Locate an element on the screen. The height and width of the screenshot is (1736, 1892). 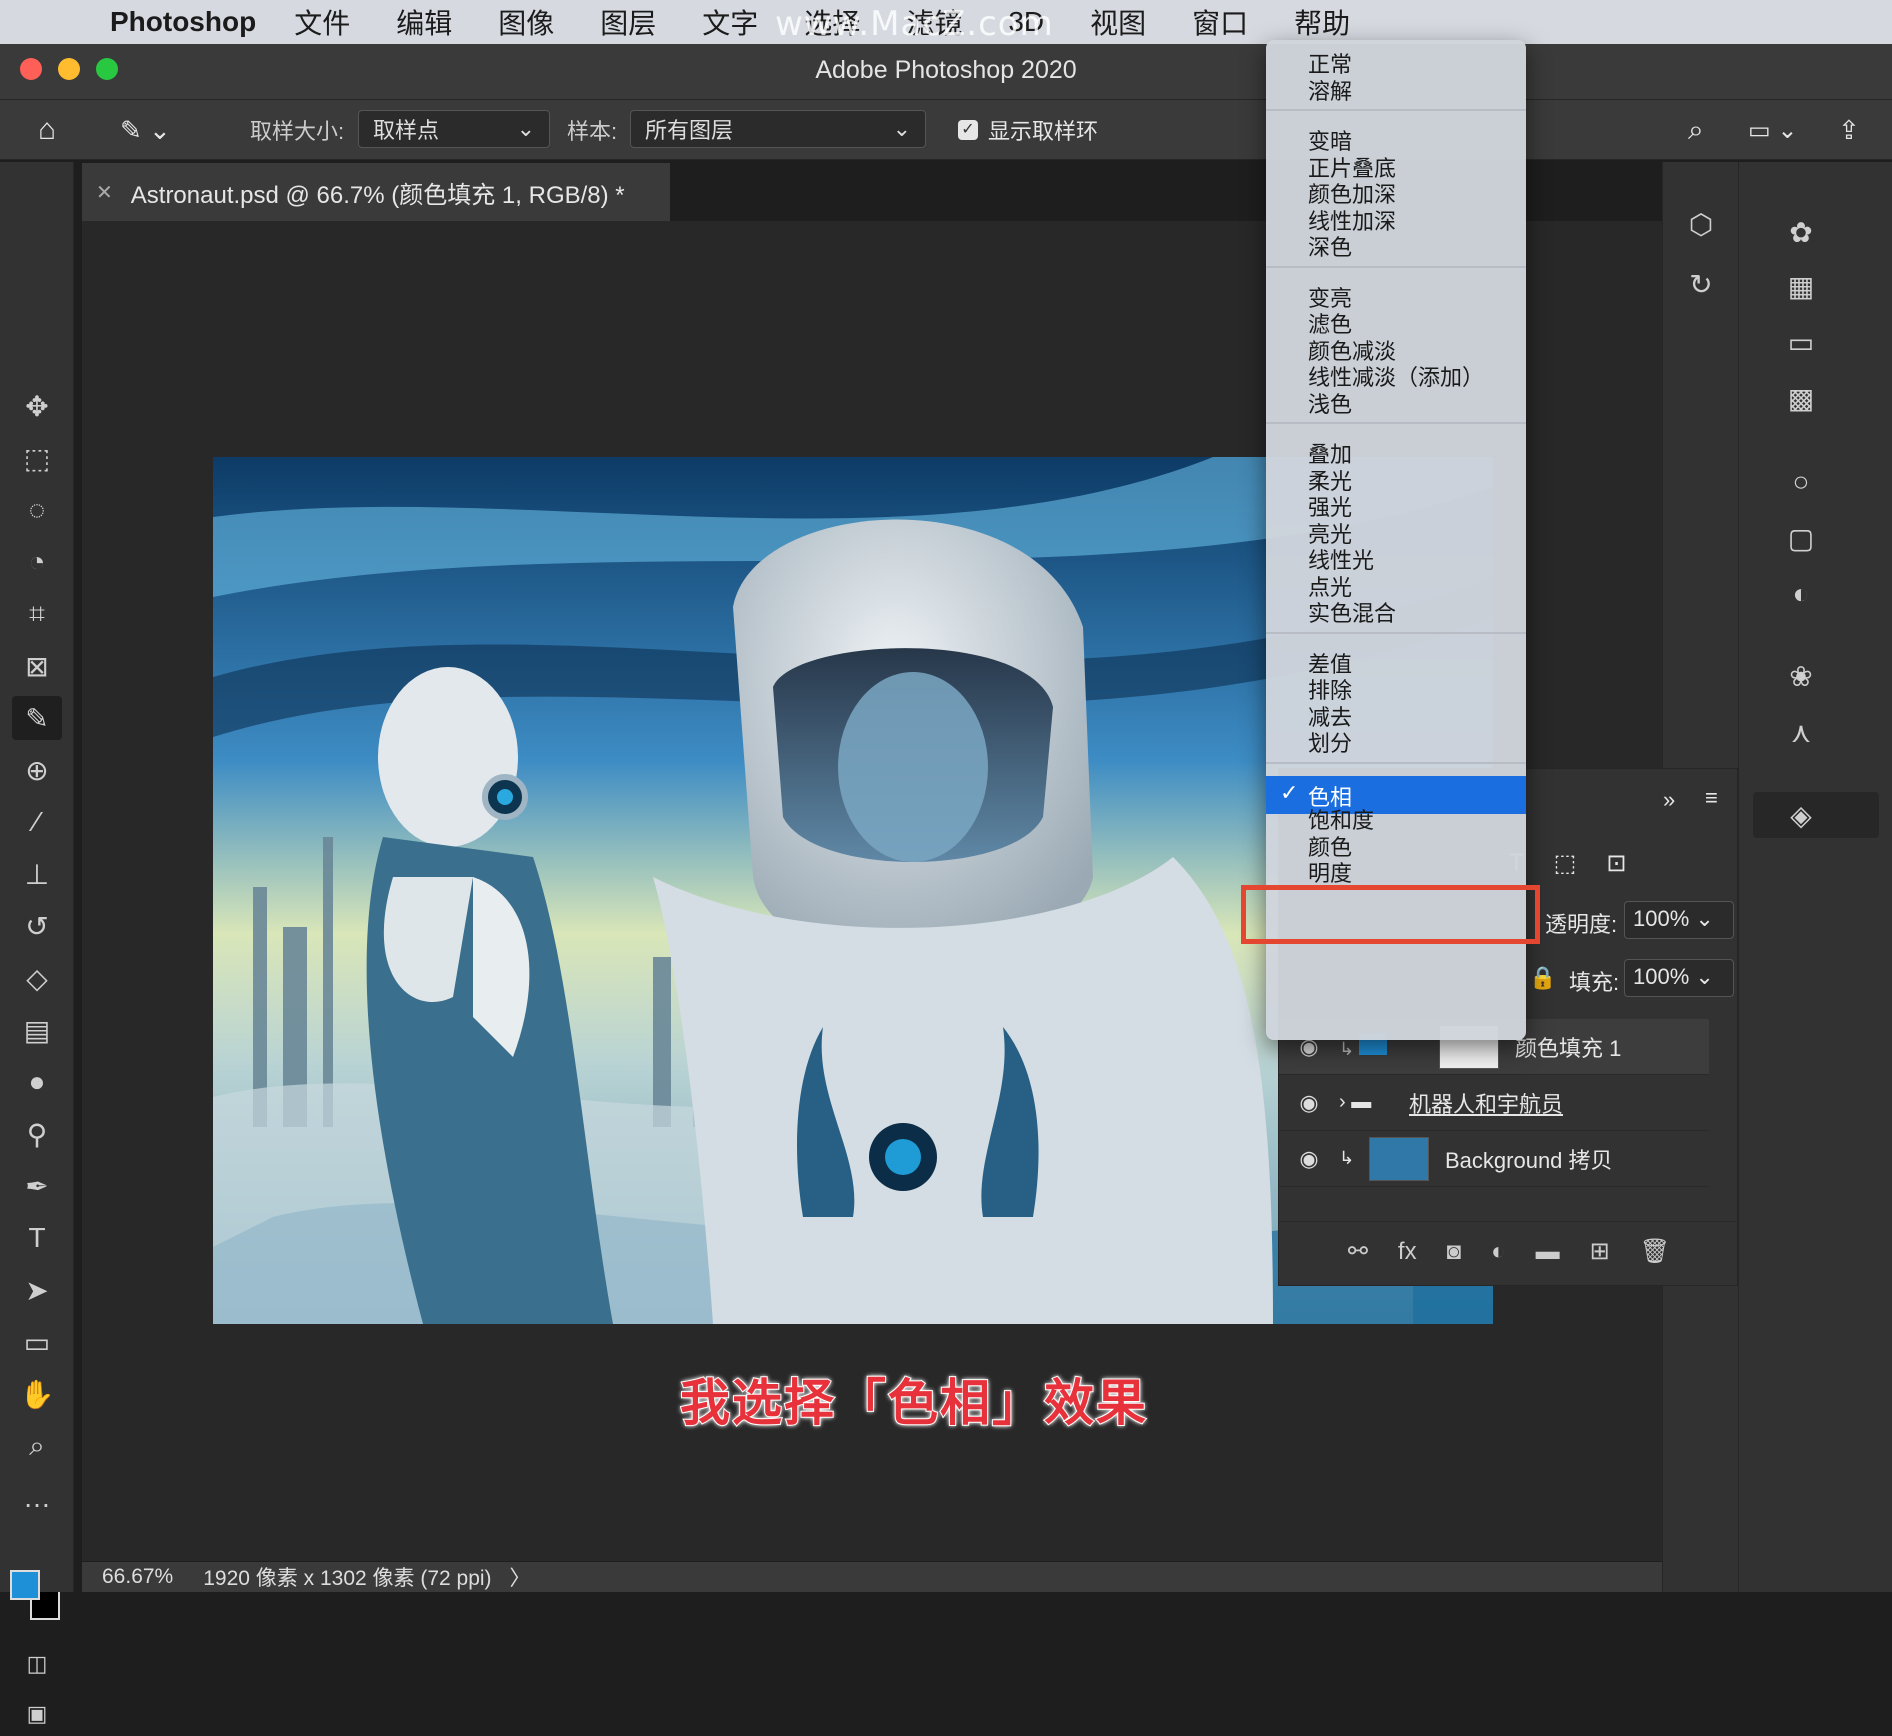
menu-help: 帮助 is located at coordinates (1322, 22).